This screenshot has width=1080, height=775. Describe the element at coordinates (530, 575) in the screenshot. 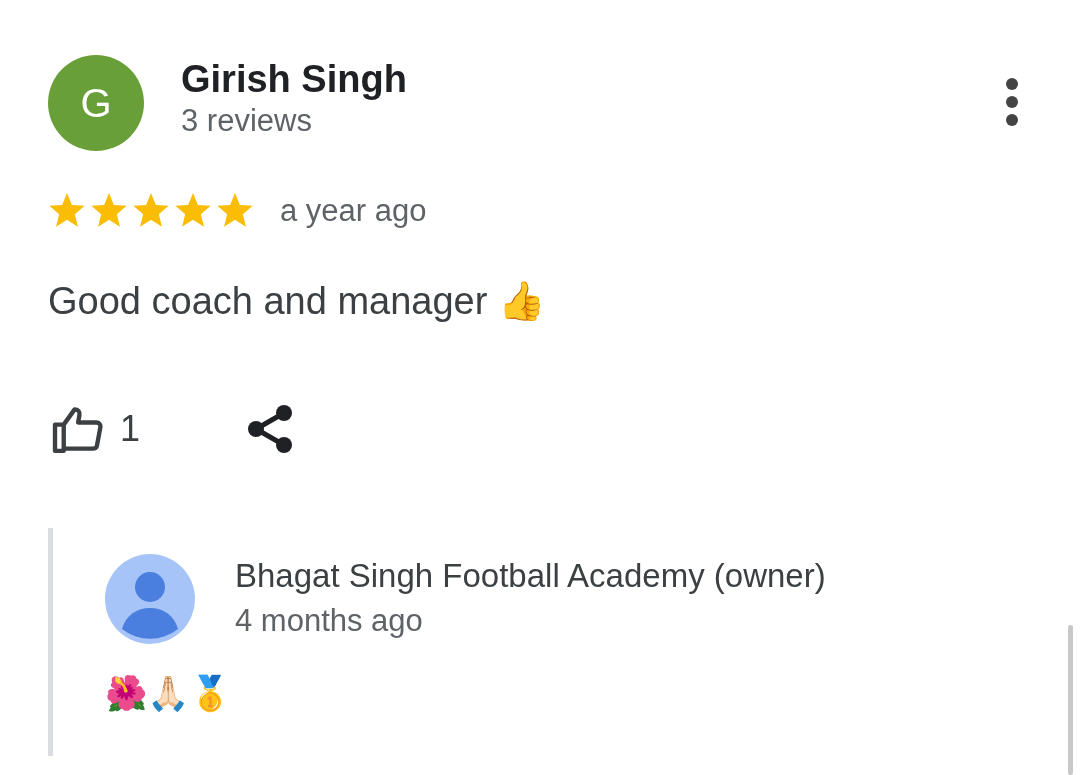

I see `owner-name: Bhagat Singh Football Academy (owner)` at that location.